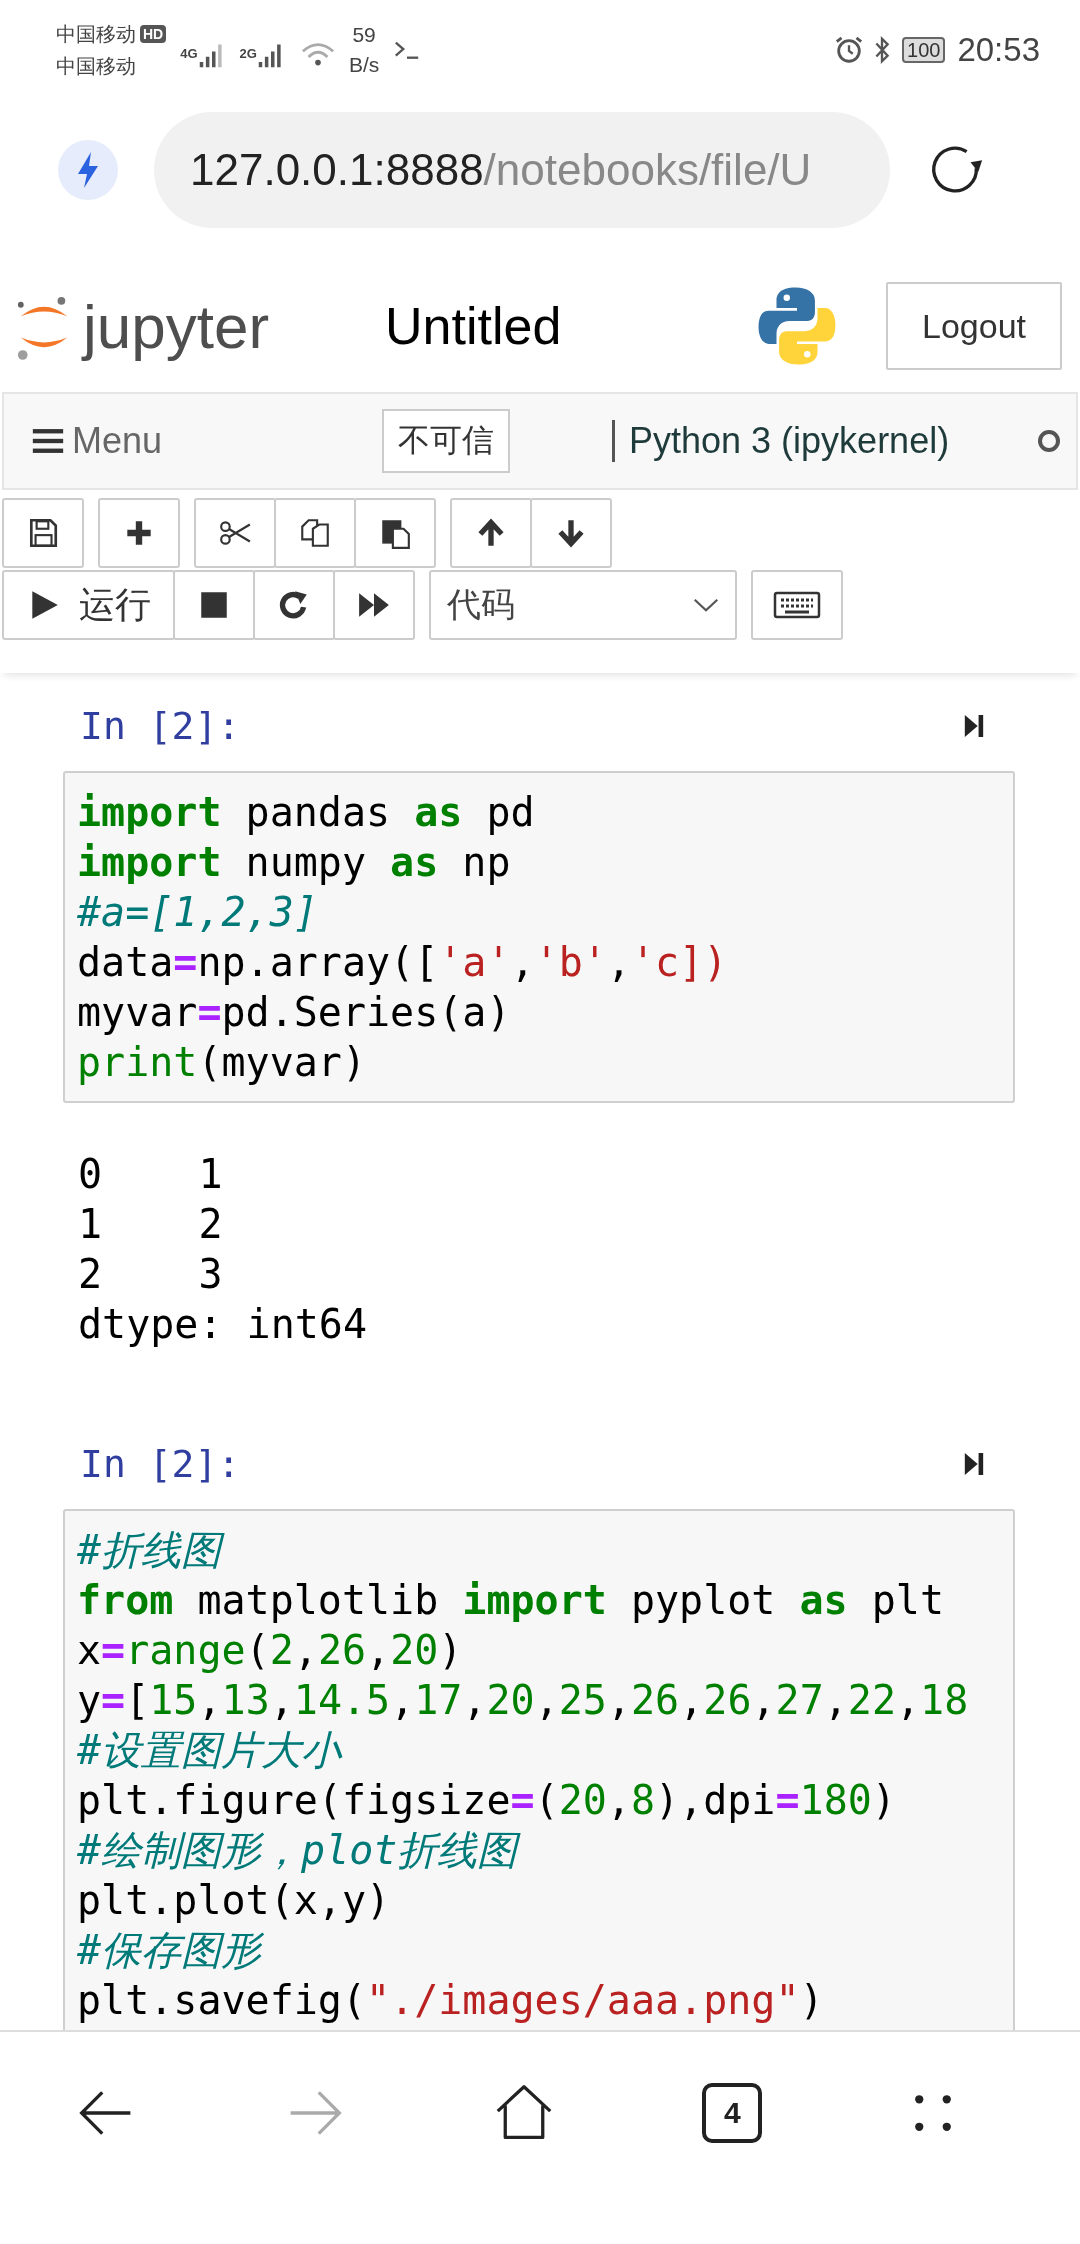  I want to click on code-line: from matplotlib import pyplot as plt, so click(511, 1600).